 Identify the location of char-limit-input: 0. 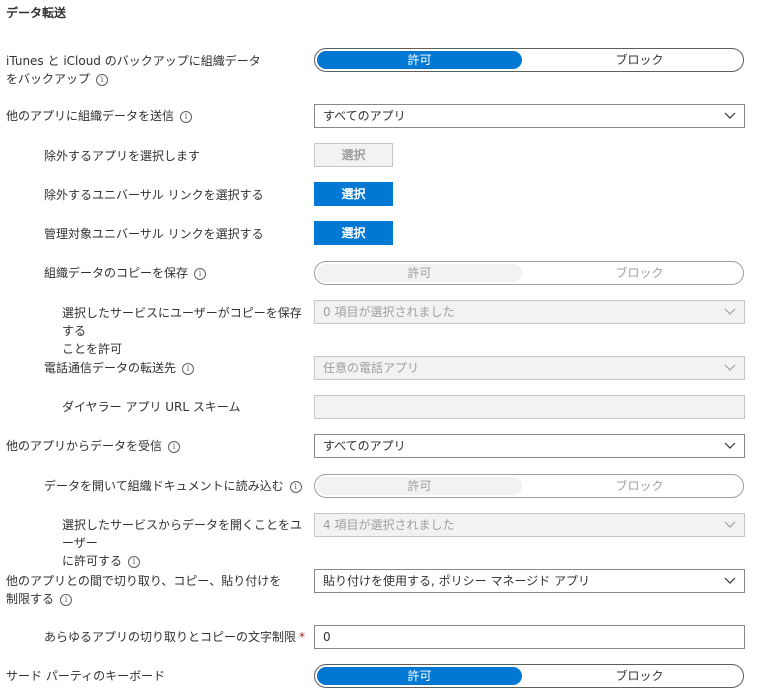
(529, 637).